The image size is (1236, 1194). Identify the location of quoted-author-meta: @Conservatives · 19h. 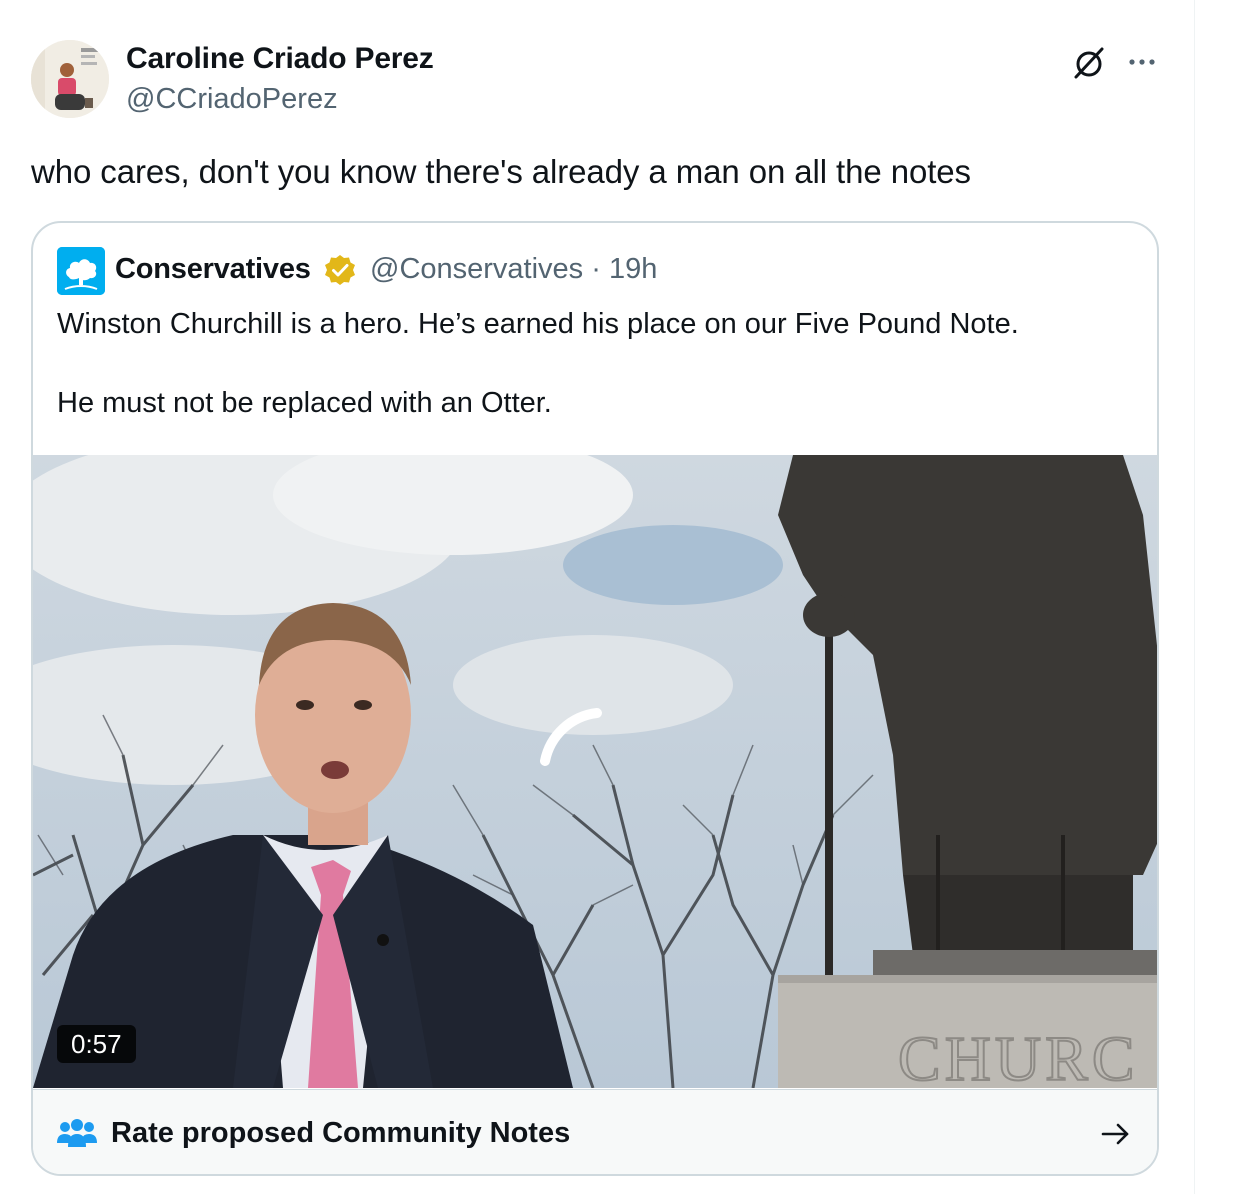
(513, 269).